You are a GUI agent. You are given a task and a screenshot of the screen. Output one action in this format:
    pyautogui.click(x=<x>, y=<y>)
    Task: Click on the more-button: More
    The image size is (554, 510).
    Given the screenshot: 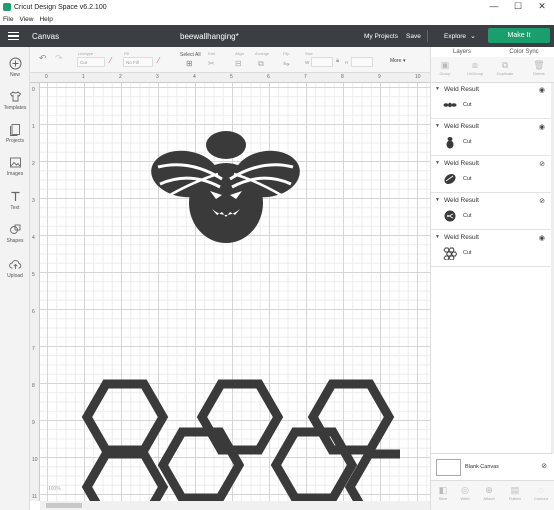 What is the action you would take?
    pyautogui.click(x=395, y=61)
    